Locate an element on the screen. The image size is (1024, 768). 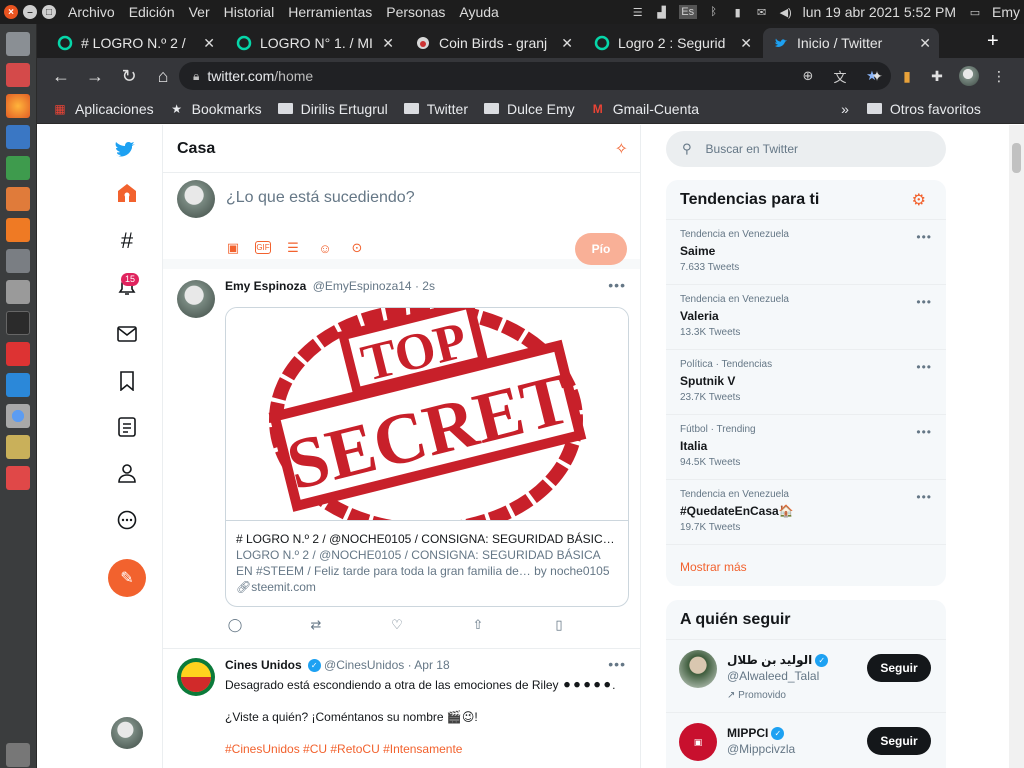
more-options-icon is located at coordinates (127, 520).